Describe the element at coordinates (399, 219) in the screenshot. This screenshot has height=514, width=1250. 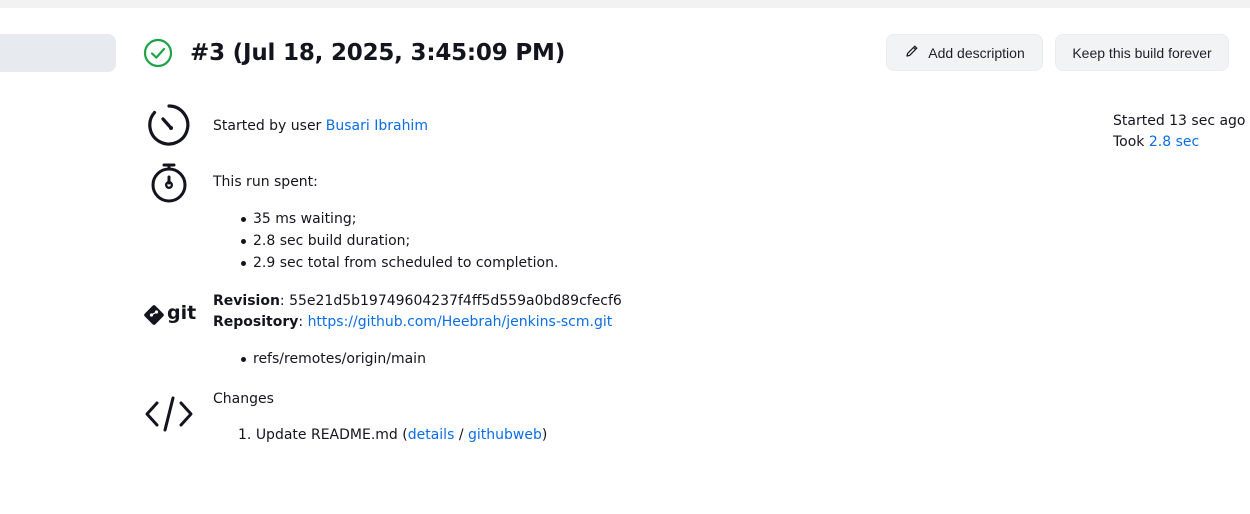
I see `list-item: 35 ms waiting;` at that location.